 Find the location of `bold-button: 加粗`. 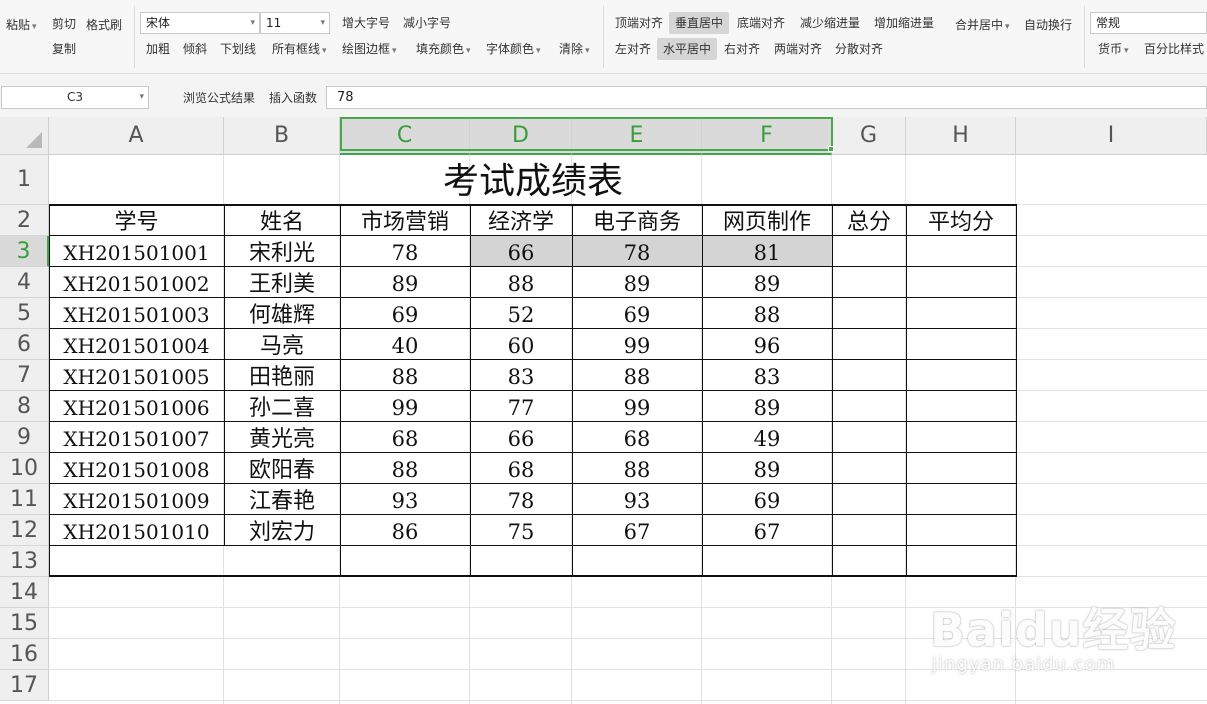

bold-button: 加粗 is located at coordinates (158, 49).